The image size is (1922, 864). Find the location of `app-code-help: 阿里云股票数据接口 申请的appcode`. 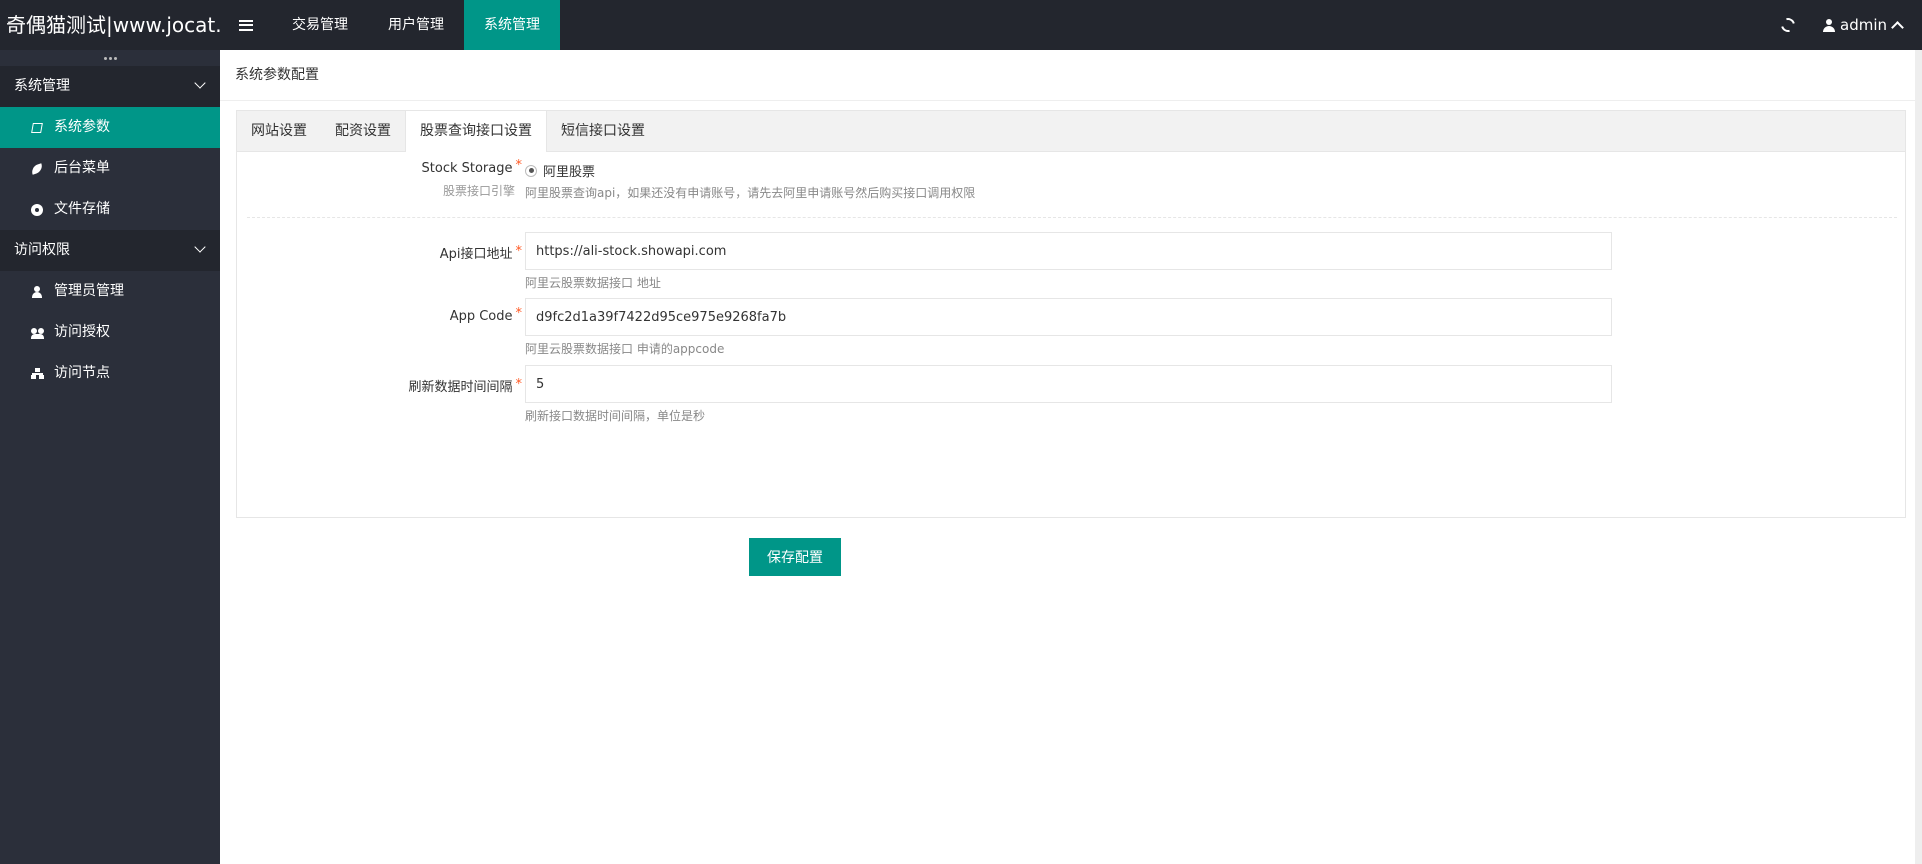

app-code-help: 阿里云股票数据接口 申请的appcode is located at coordinates (625, 349).